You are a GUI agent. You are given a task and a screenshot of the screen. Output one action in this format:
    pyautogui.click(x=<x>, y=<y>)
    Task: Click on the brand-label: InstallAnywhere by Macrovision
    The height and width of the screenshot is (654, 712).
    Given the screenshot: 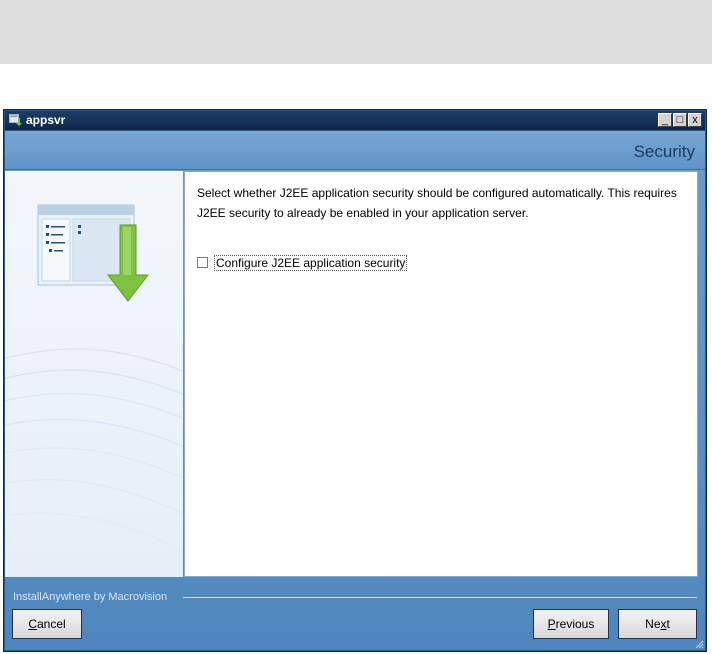 What is the action you would take?
    pyautogui.click(x=90, y=597)
    